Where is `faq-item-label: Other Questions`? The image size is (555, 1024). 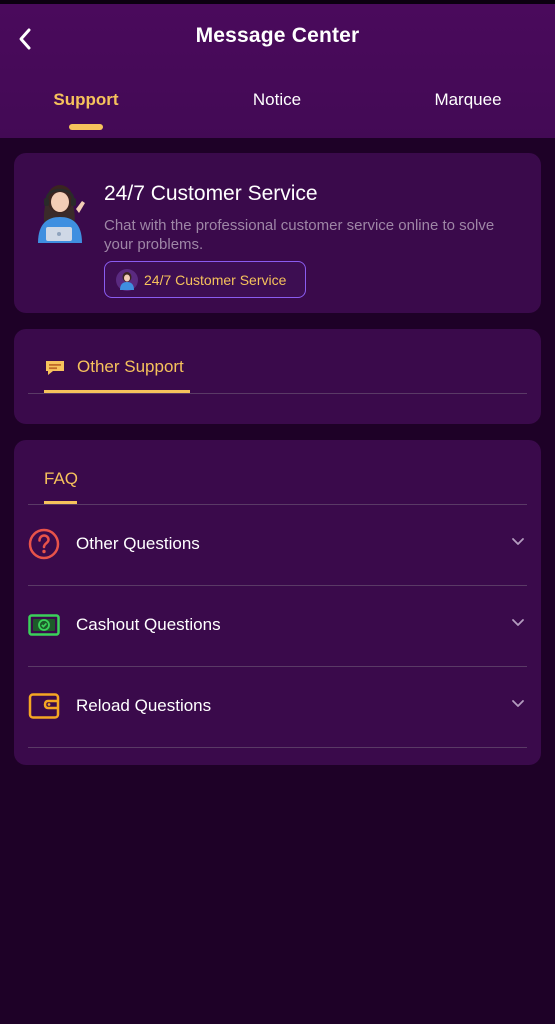 faq-item-label: Other Questions is located at coordinates (138, 543).